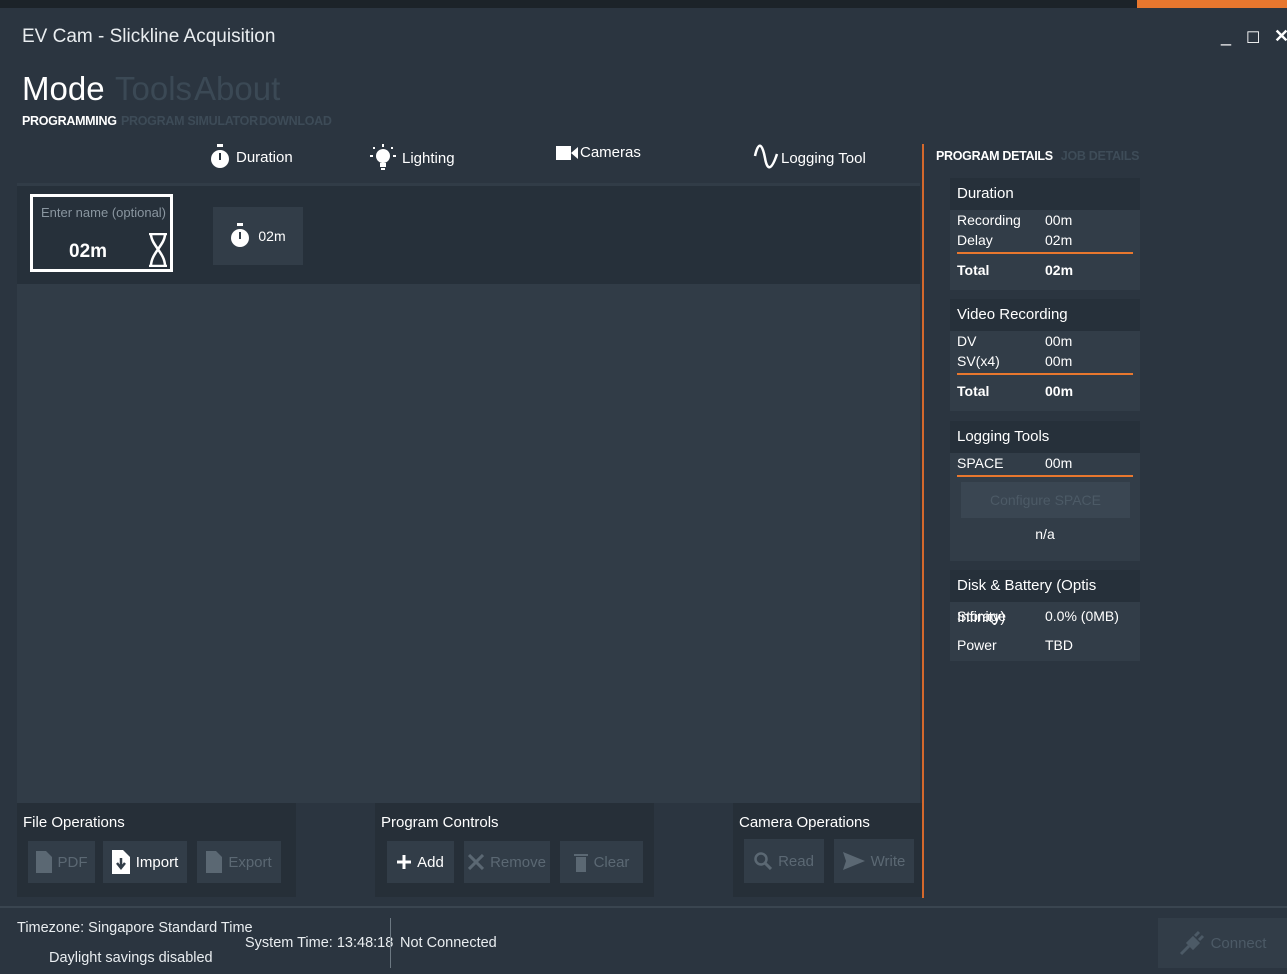 This screenshot has width=1287, height=974. Describe the element at coordinates (1192, 943) in the screenshot. I see `plug-icon` at that location.